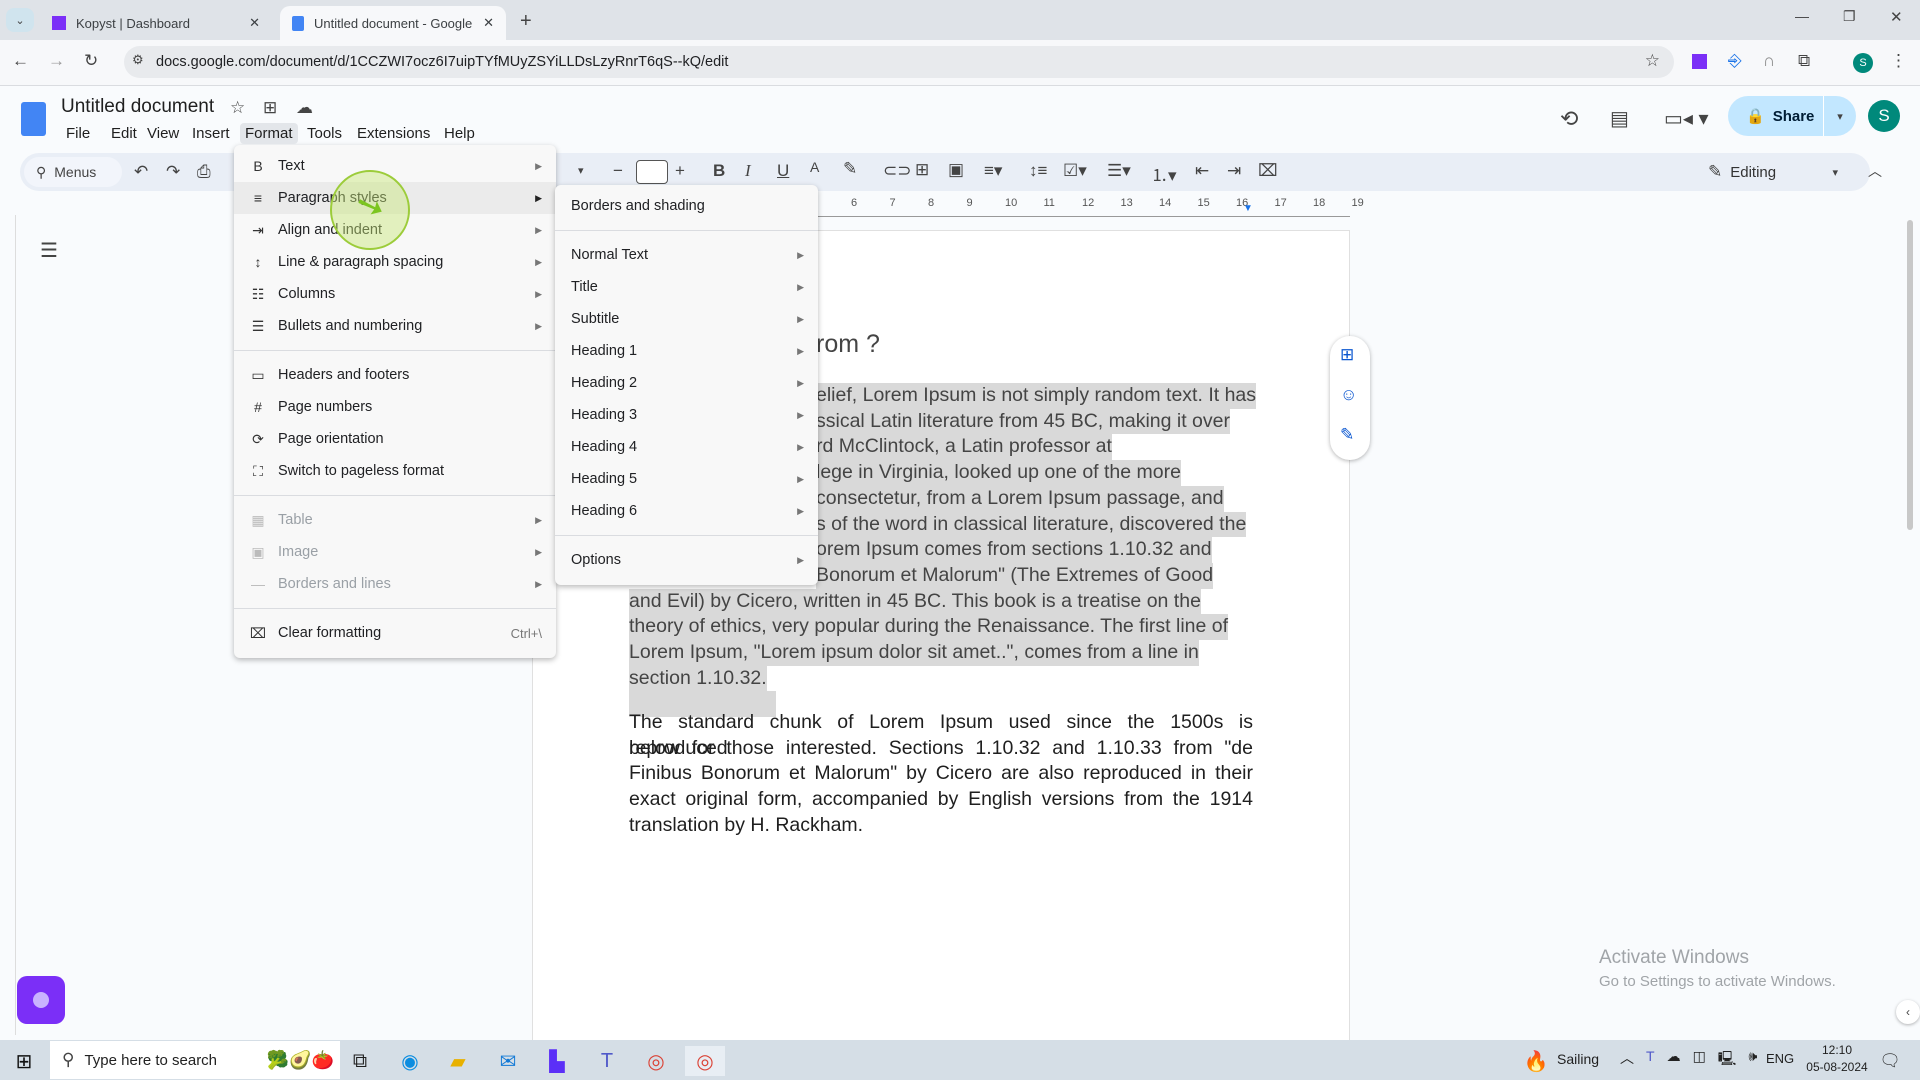  Describe the element at coordinates (508, 1061) in the screenshot. I see `mail-icon: ✉` at that location.